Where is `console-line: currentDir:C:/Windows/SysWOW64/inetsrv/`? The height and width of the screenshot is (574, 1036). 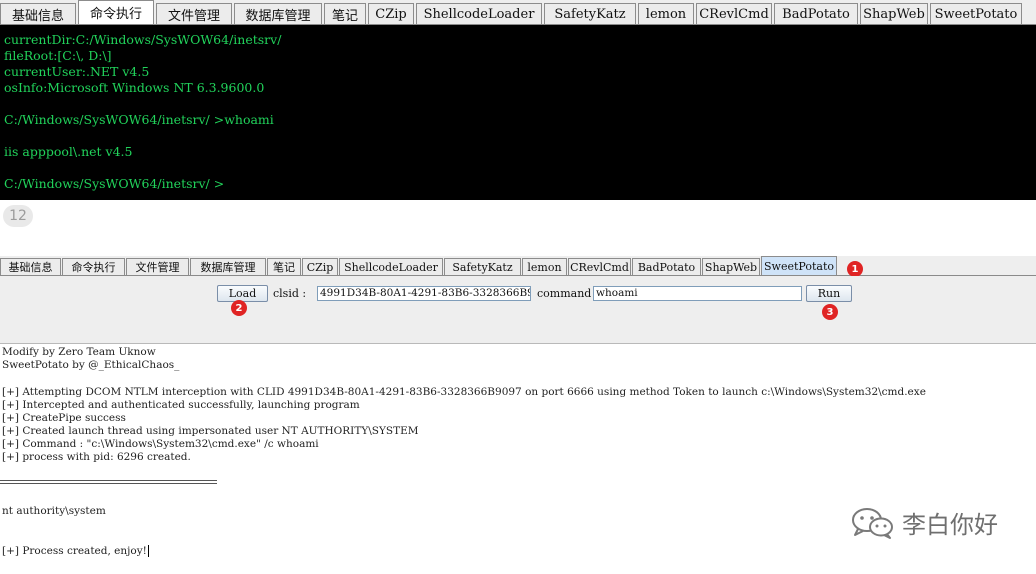 console-line: currentDir:C:/Windows/SysWOW64/inetsrv/ is located at coordinates (143, 39).